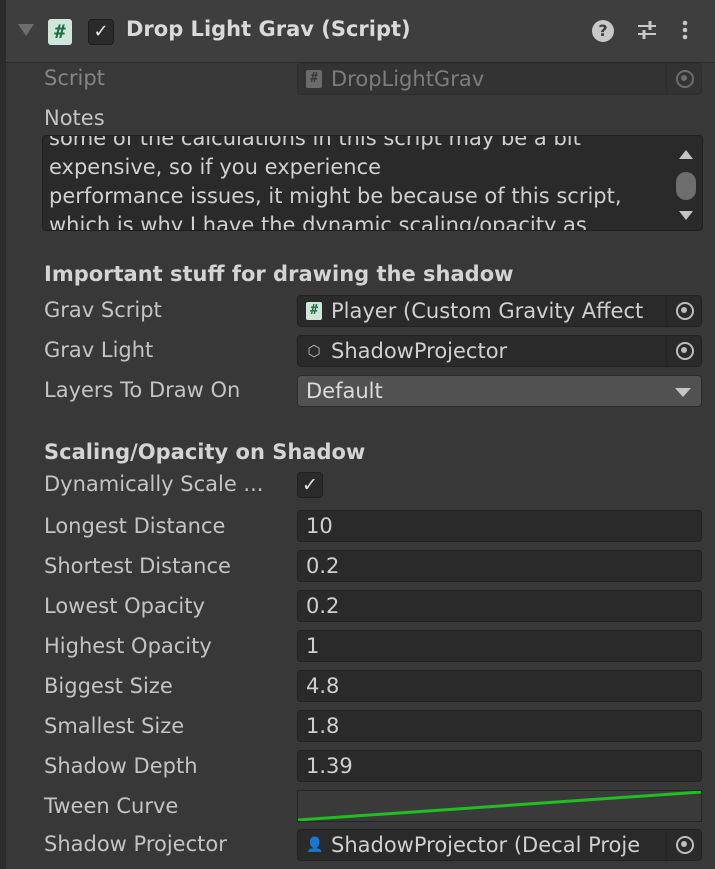  Describe the element at coordinates (103, 310) in the screenshot. I see `grav-script-label: Grav Script` at that location.